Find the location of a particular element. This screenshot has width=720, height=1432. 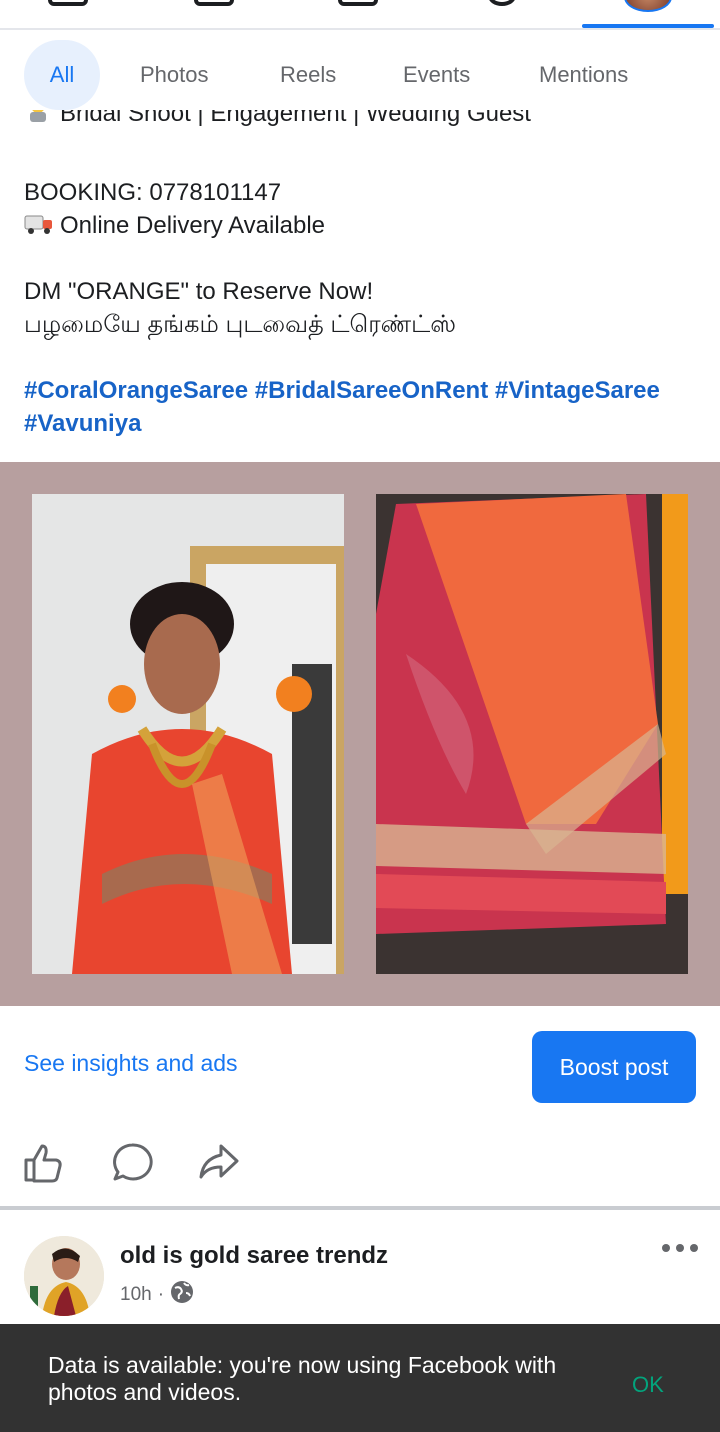

filter-tabs: All Photos Reels Events Mentions is located at coordinates (360, 75).